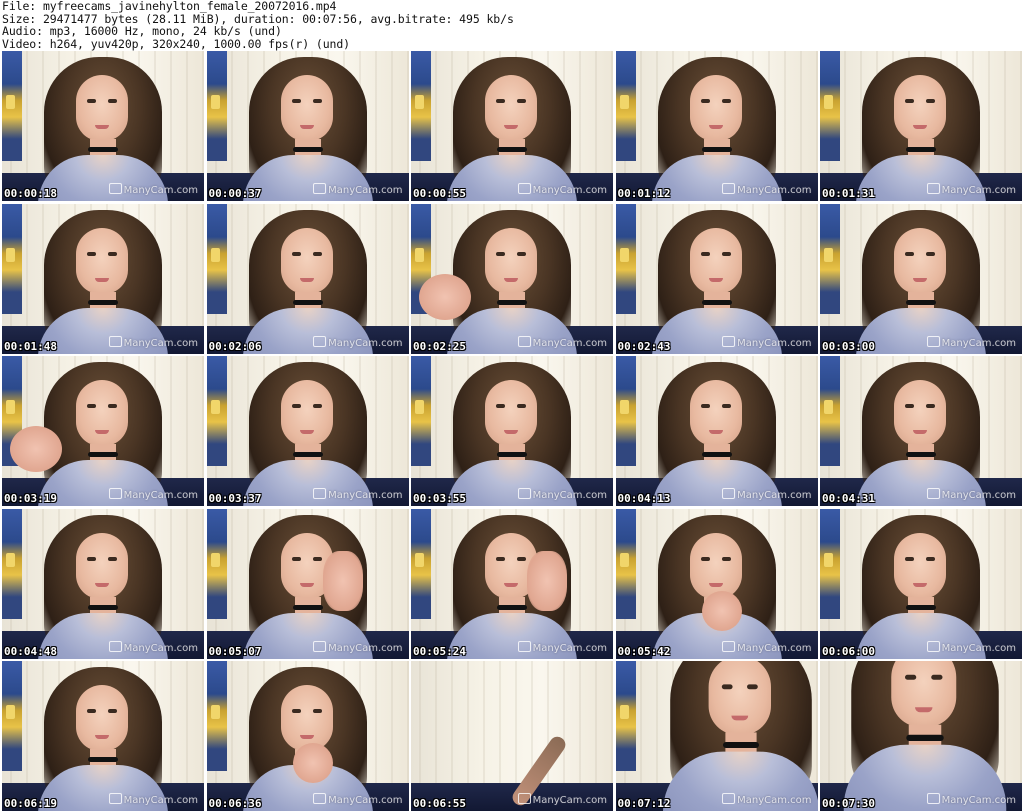 The width and height of the screenshot is (1024, 811). What do you see at coordinates (512, 736) in the screenshot?
I see `thumbnail-frame: ManyCam.com 00:06:55` at bounding box center [512, 736].